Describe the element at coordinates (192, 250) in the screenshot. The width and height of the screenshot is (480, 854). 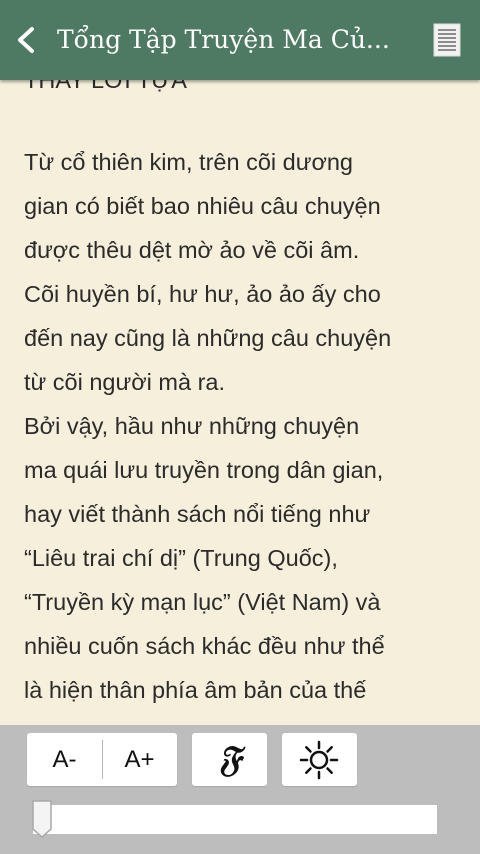
I see `text-line: được thêu dệt mờ ảo về cõi âm.` at that location.